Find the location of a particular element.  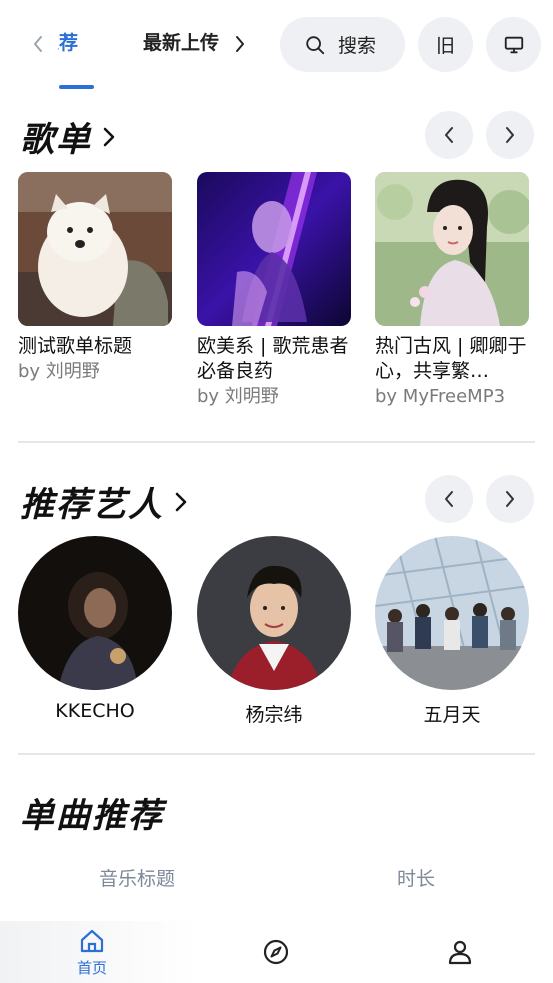

tab-latest-upload: 最新上传 is located at coordinates (181, 41).